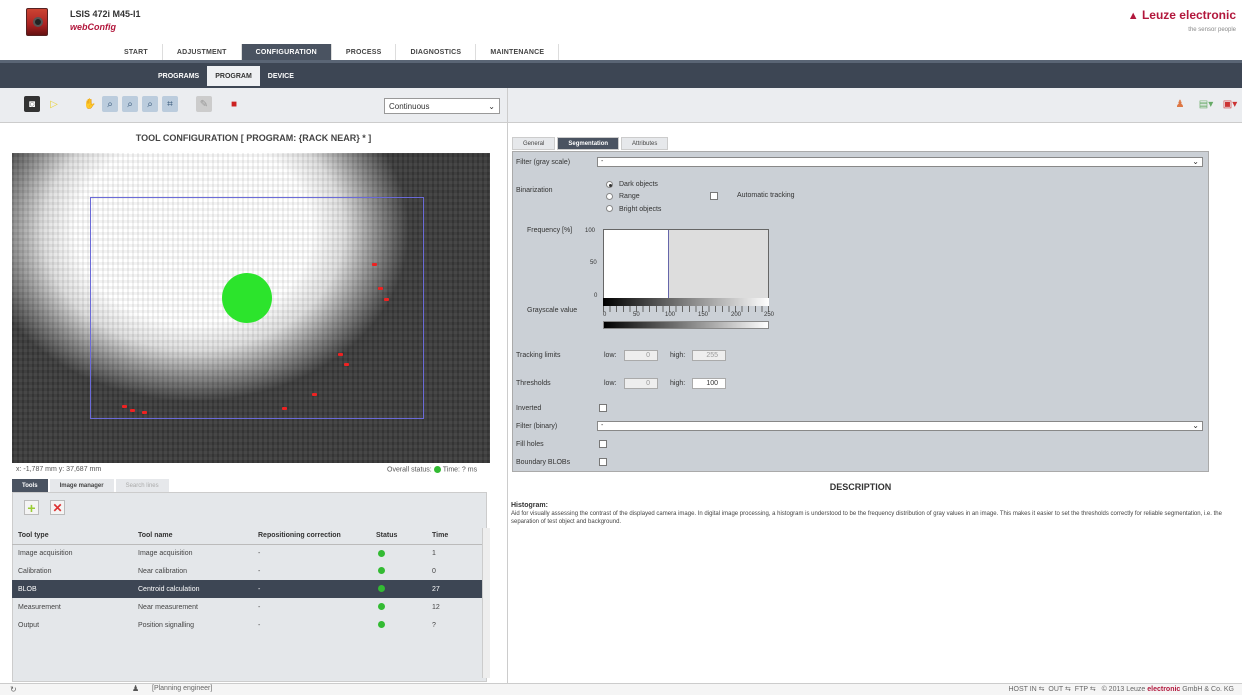 The width and height of the screenshot is (1242, 695). I want to click on copyright-pre: © 2013 Leuze, so click(1123, 689).